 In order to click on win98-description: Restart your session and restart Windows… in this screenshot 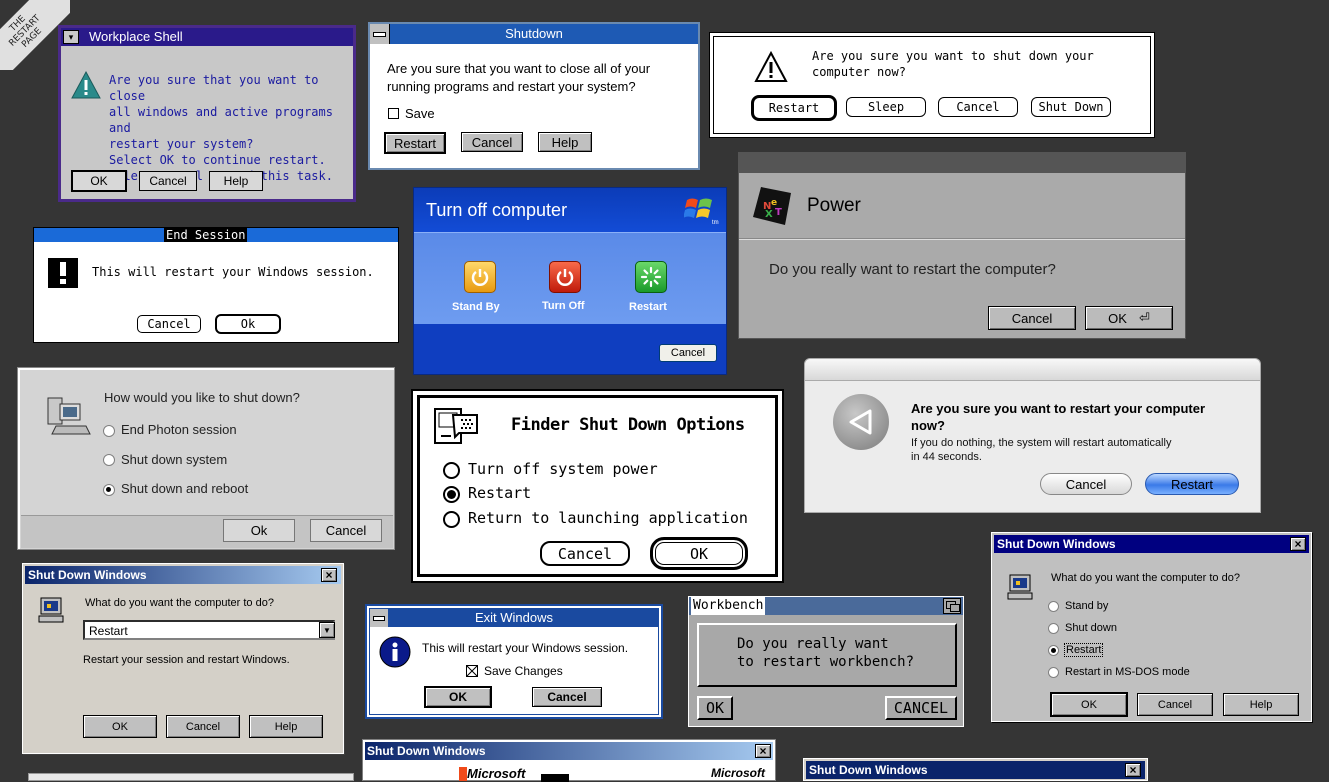, I will do `click(186, 660)`.